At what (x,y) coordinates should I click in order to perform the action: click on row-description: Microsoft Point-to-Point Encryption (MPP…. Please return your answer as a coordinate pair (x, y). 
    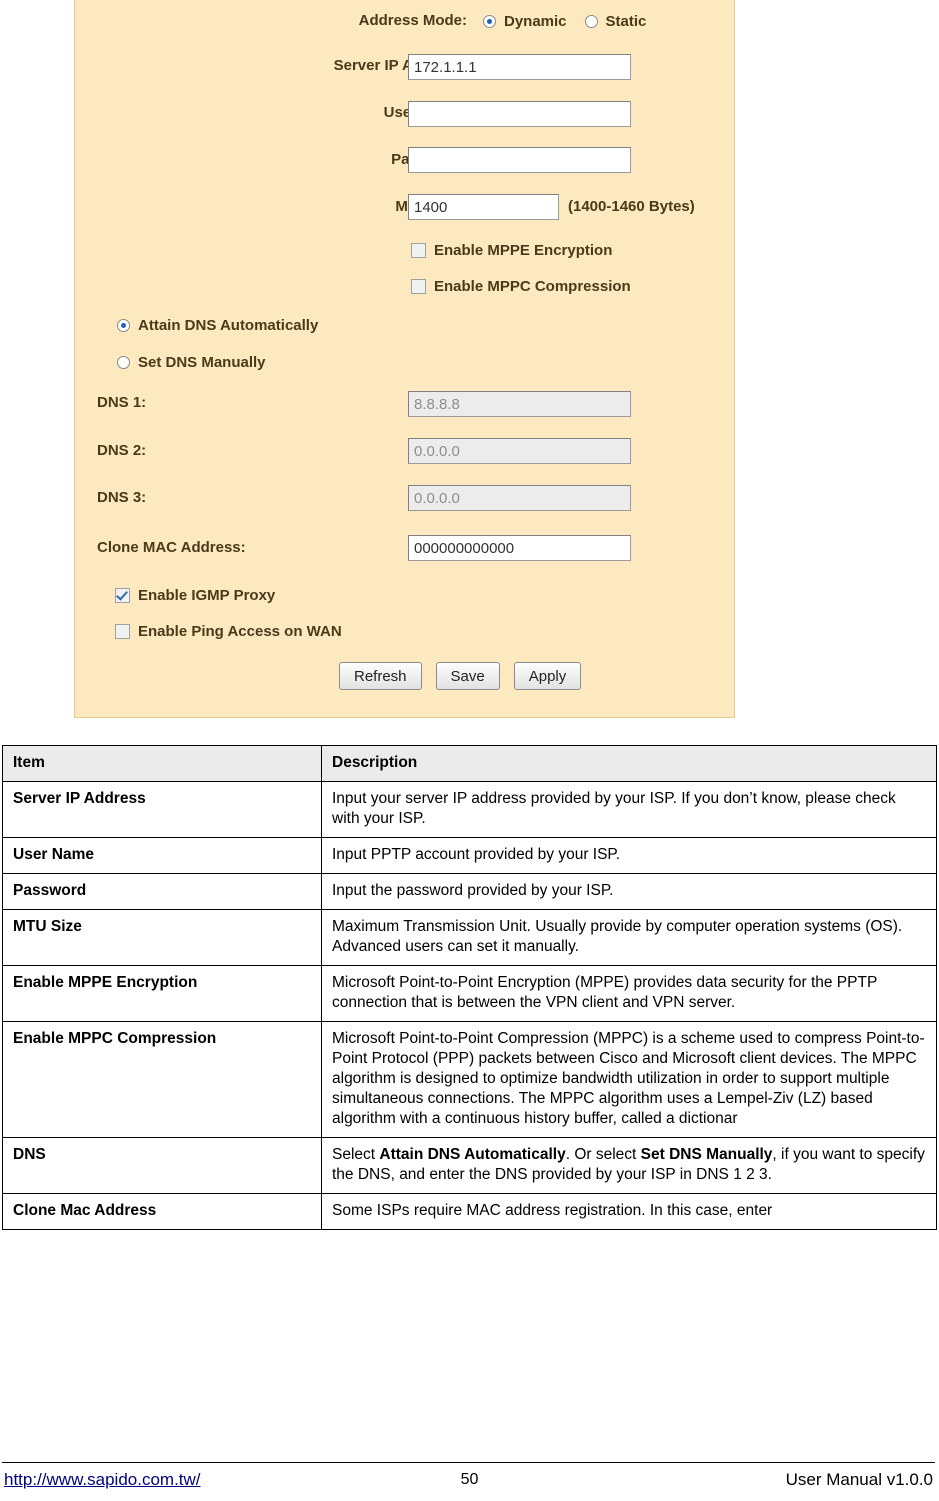
    Looking at the image, I should click on (629, 993).